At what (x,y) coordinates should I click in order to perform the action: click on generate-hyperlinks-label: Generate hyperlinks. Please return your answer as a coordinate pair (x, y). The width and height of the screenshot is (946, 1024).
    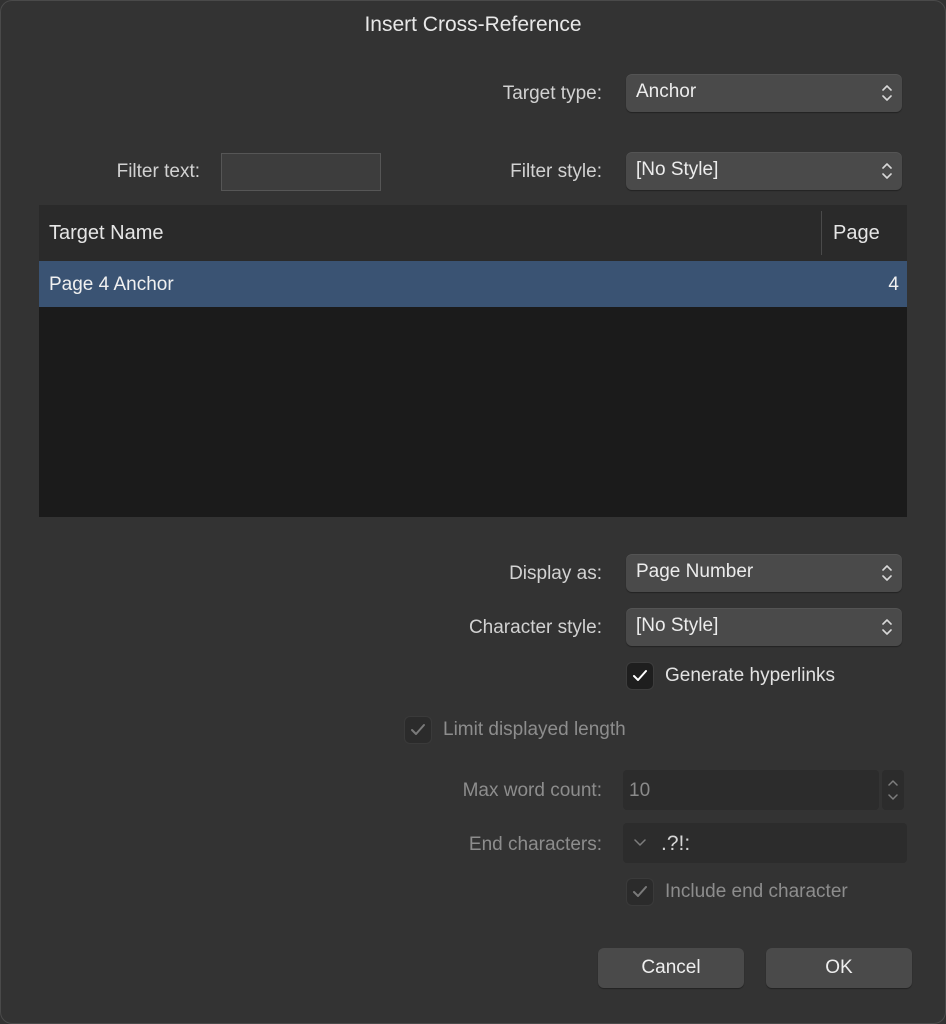
    Looking at the image, I should click on (750, 676).